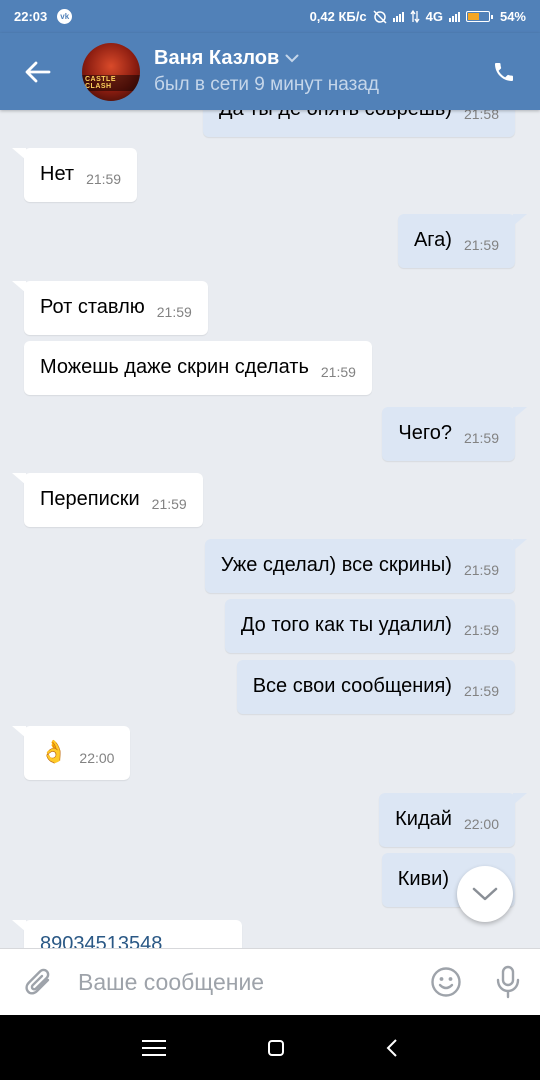  Describe the element at coordinates (512, 16) in the screenshot. I see `battery-percent: 54%` at that location.